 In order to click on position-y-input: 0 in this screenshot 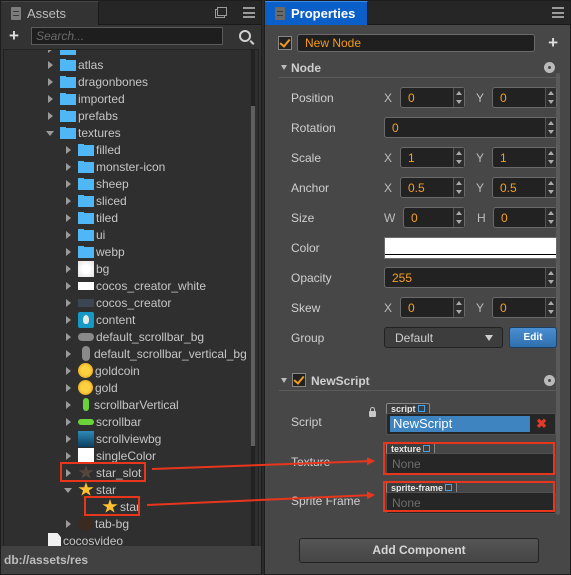, I will do `click(524, 97)`.